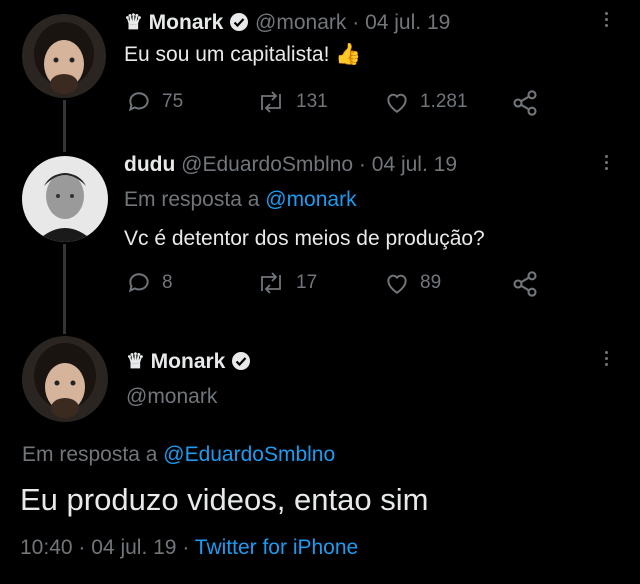  I want to click on retweet-count: 131, so click(312, 101).